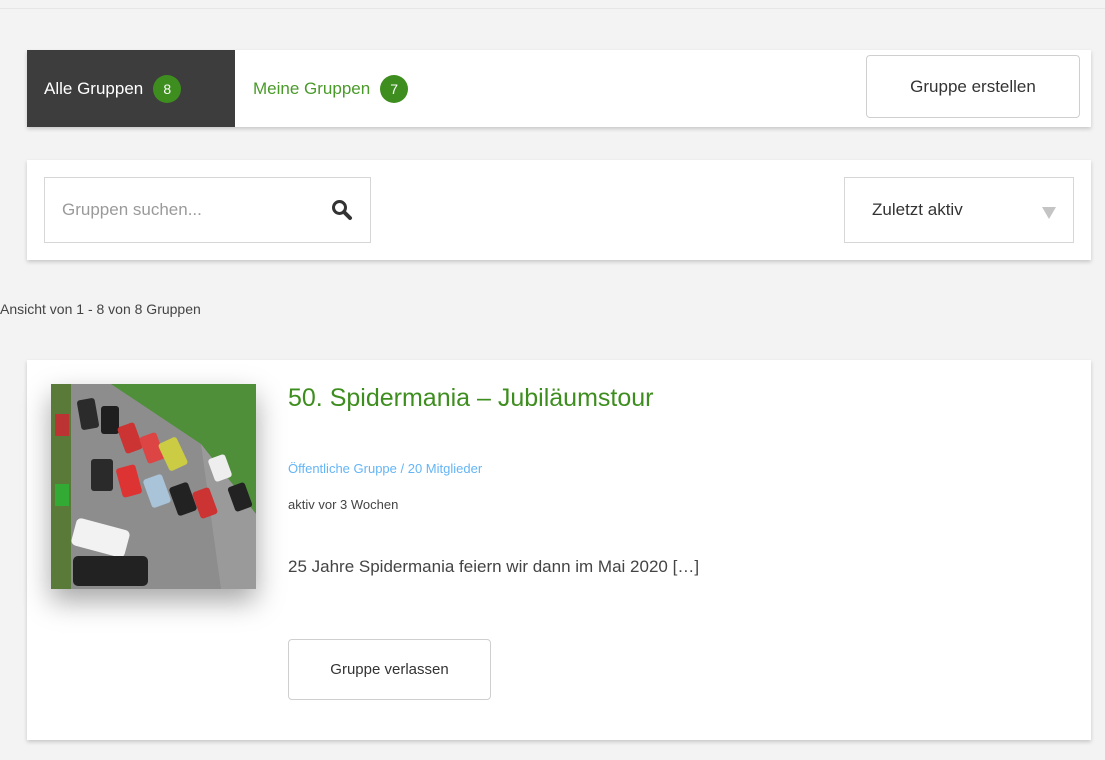 Image resolution: width=1105 pixels, height=760 pixels. What do you see at coordinates (917, 209) in the screenshot?
I see `sort-select-value: Zuletzt aktiv` at bounding box center [917, 209].